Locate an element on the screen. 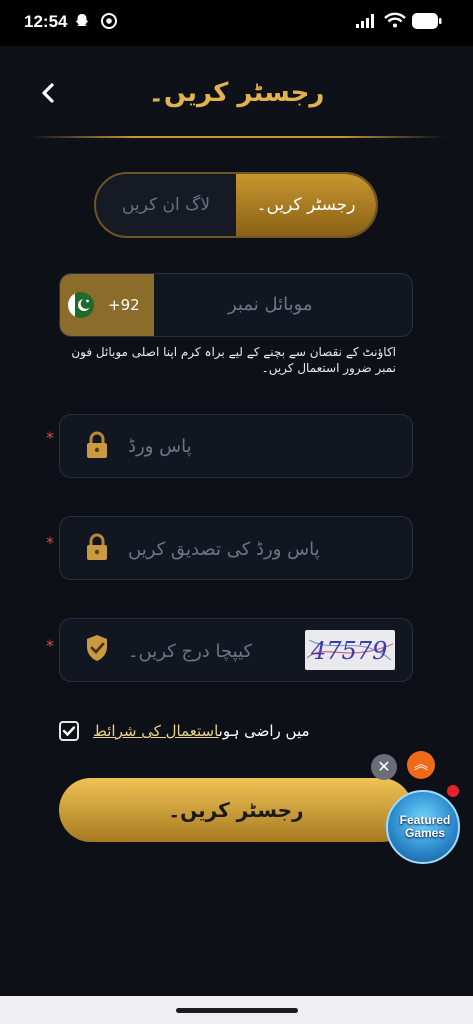 The height and width of the screenshot is (1024, 473). featured-games-text: Featured Games is located at coordinates (425, 827).